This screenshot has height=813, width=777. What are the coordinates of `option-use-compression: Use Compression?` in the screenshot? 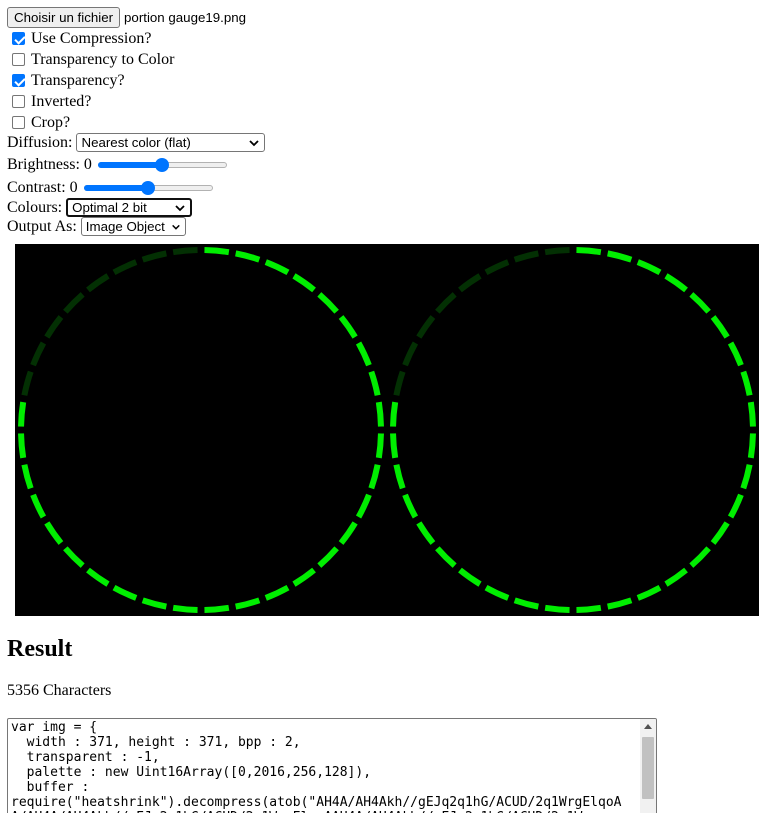 It's located at (79, 38).